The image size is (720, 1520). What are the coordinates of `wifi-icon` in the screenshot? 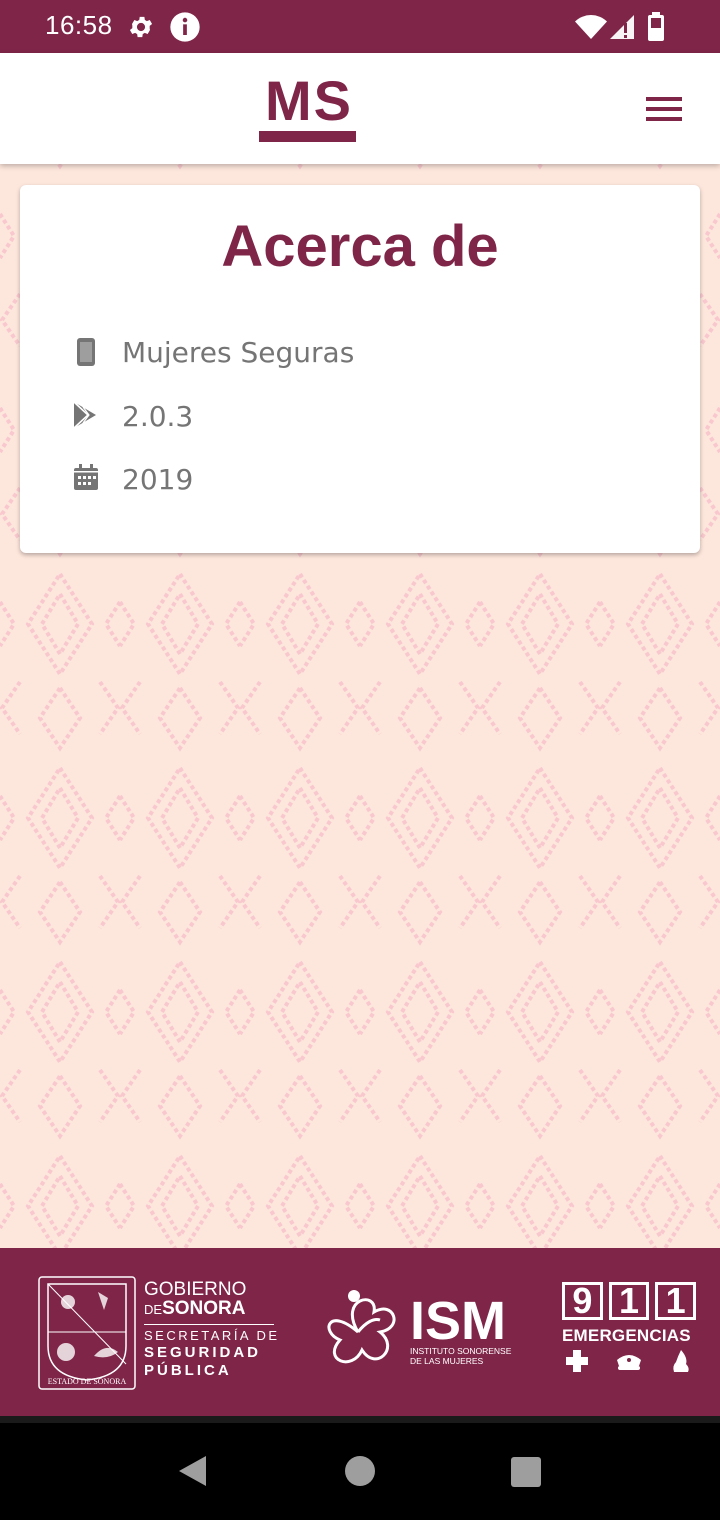 It's located at (591, 29).